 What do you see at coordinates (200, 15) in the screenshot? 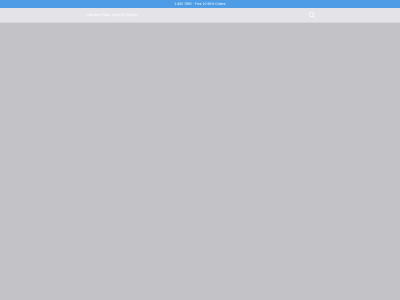
I see `nav-bar: Collection Picks Shop by Recipes` at bounding box center [200, 15].